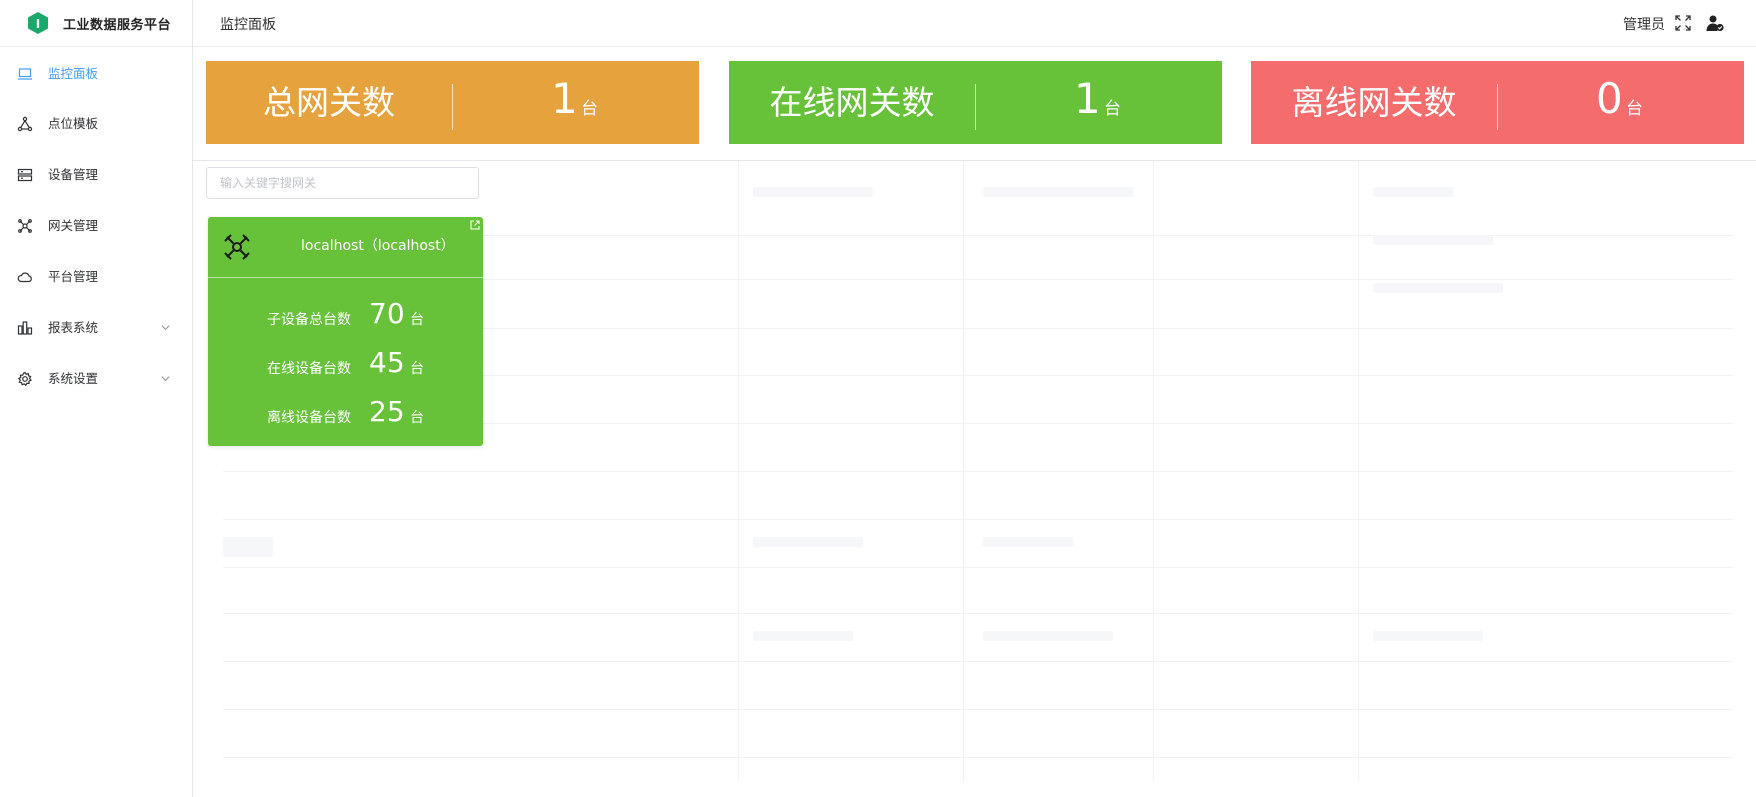 The height and width of the screenshot is (797, 1756). Describe the element at coordinates (309, 320) in the screenshot. I see `row-label: 子设备总台数` at that location.